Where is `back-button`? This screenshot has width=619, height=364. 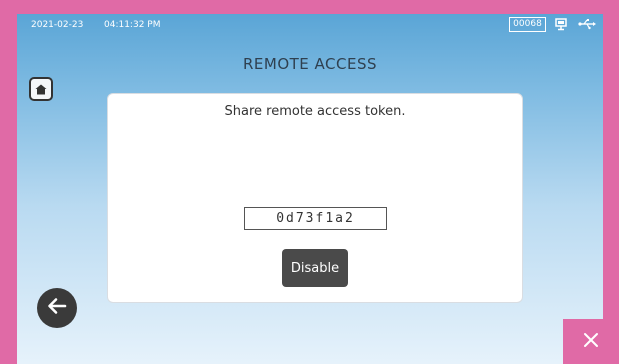
back-button is located at coordinates (57, 308).